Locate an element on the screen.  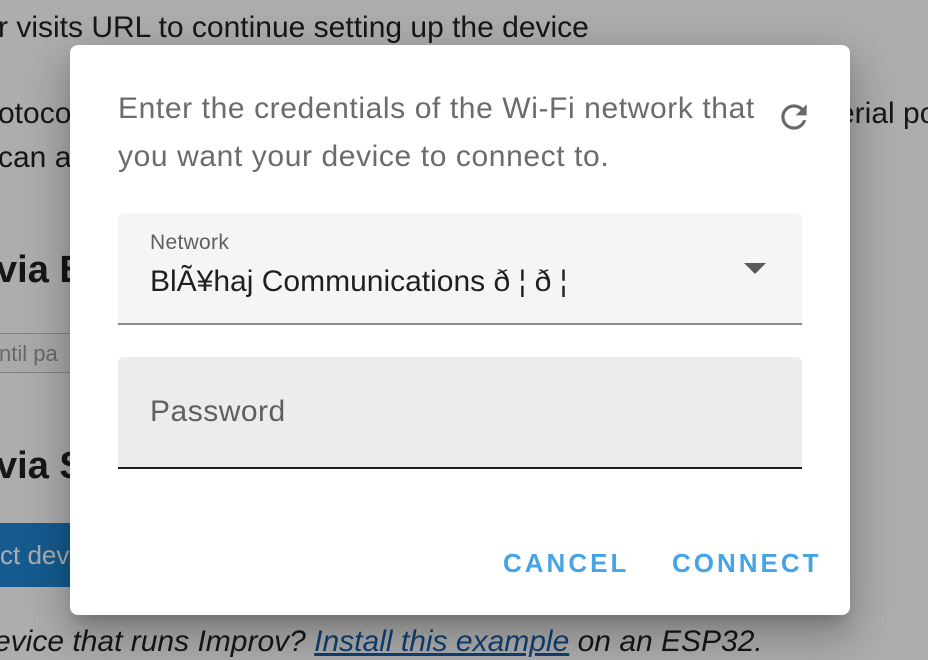
refresh-icon is located at coordinates (794, 117).